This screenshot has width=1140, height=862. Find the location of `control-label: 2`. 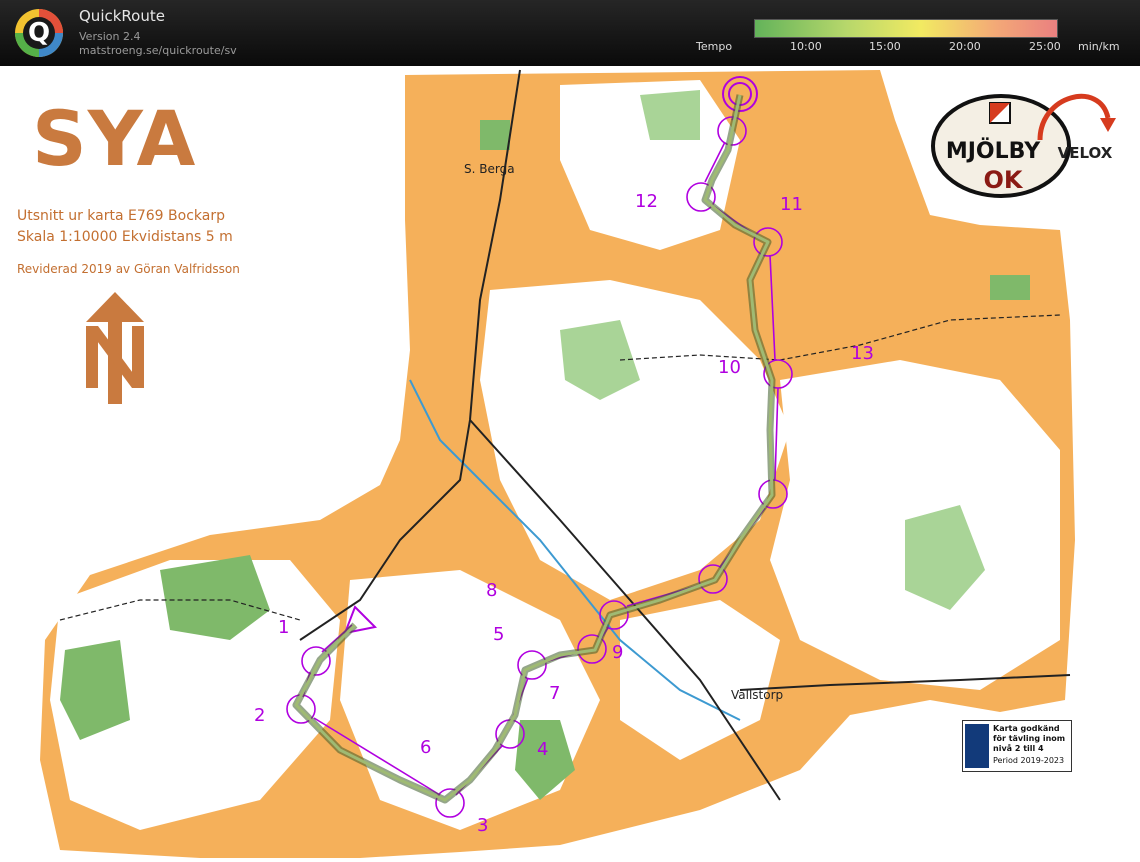

control-label: 2 is located at coordinates (260, 715).